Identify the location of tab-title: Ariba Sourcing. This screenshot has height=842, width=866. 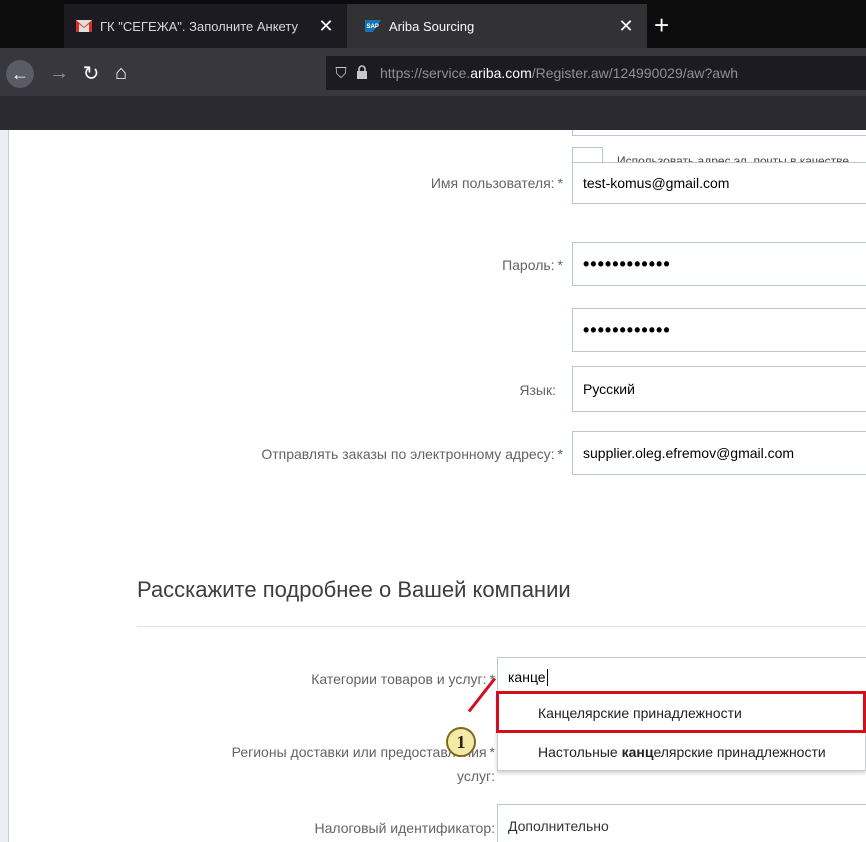
(432, 26).